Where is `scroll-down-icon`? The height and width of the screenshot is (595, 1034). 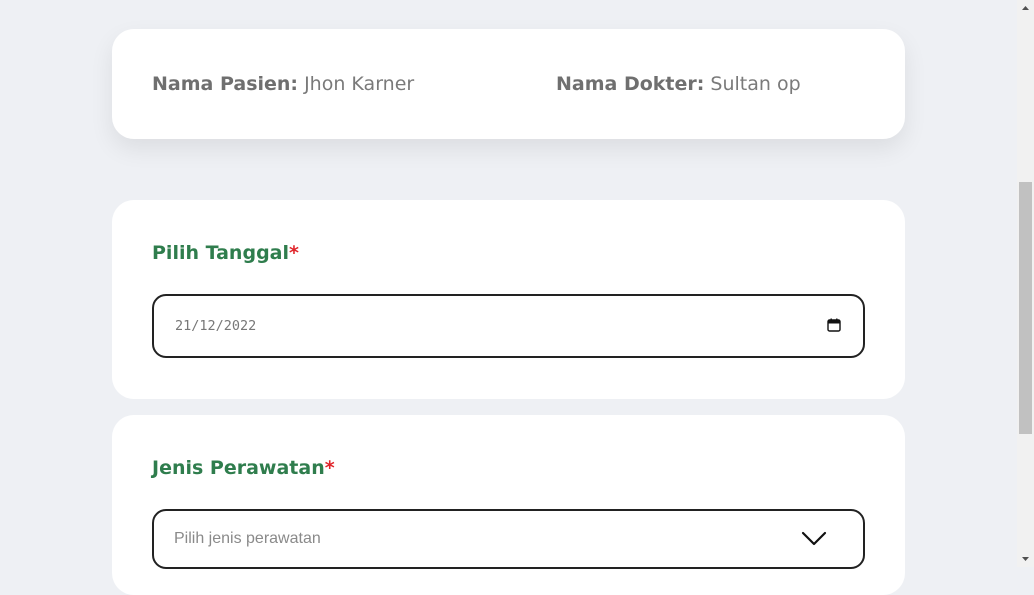 scroll-down-icon is located at coordinates (1025, 558).